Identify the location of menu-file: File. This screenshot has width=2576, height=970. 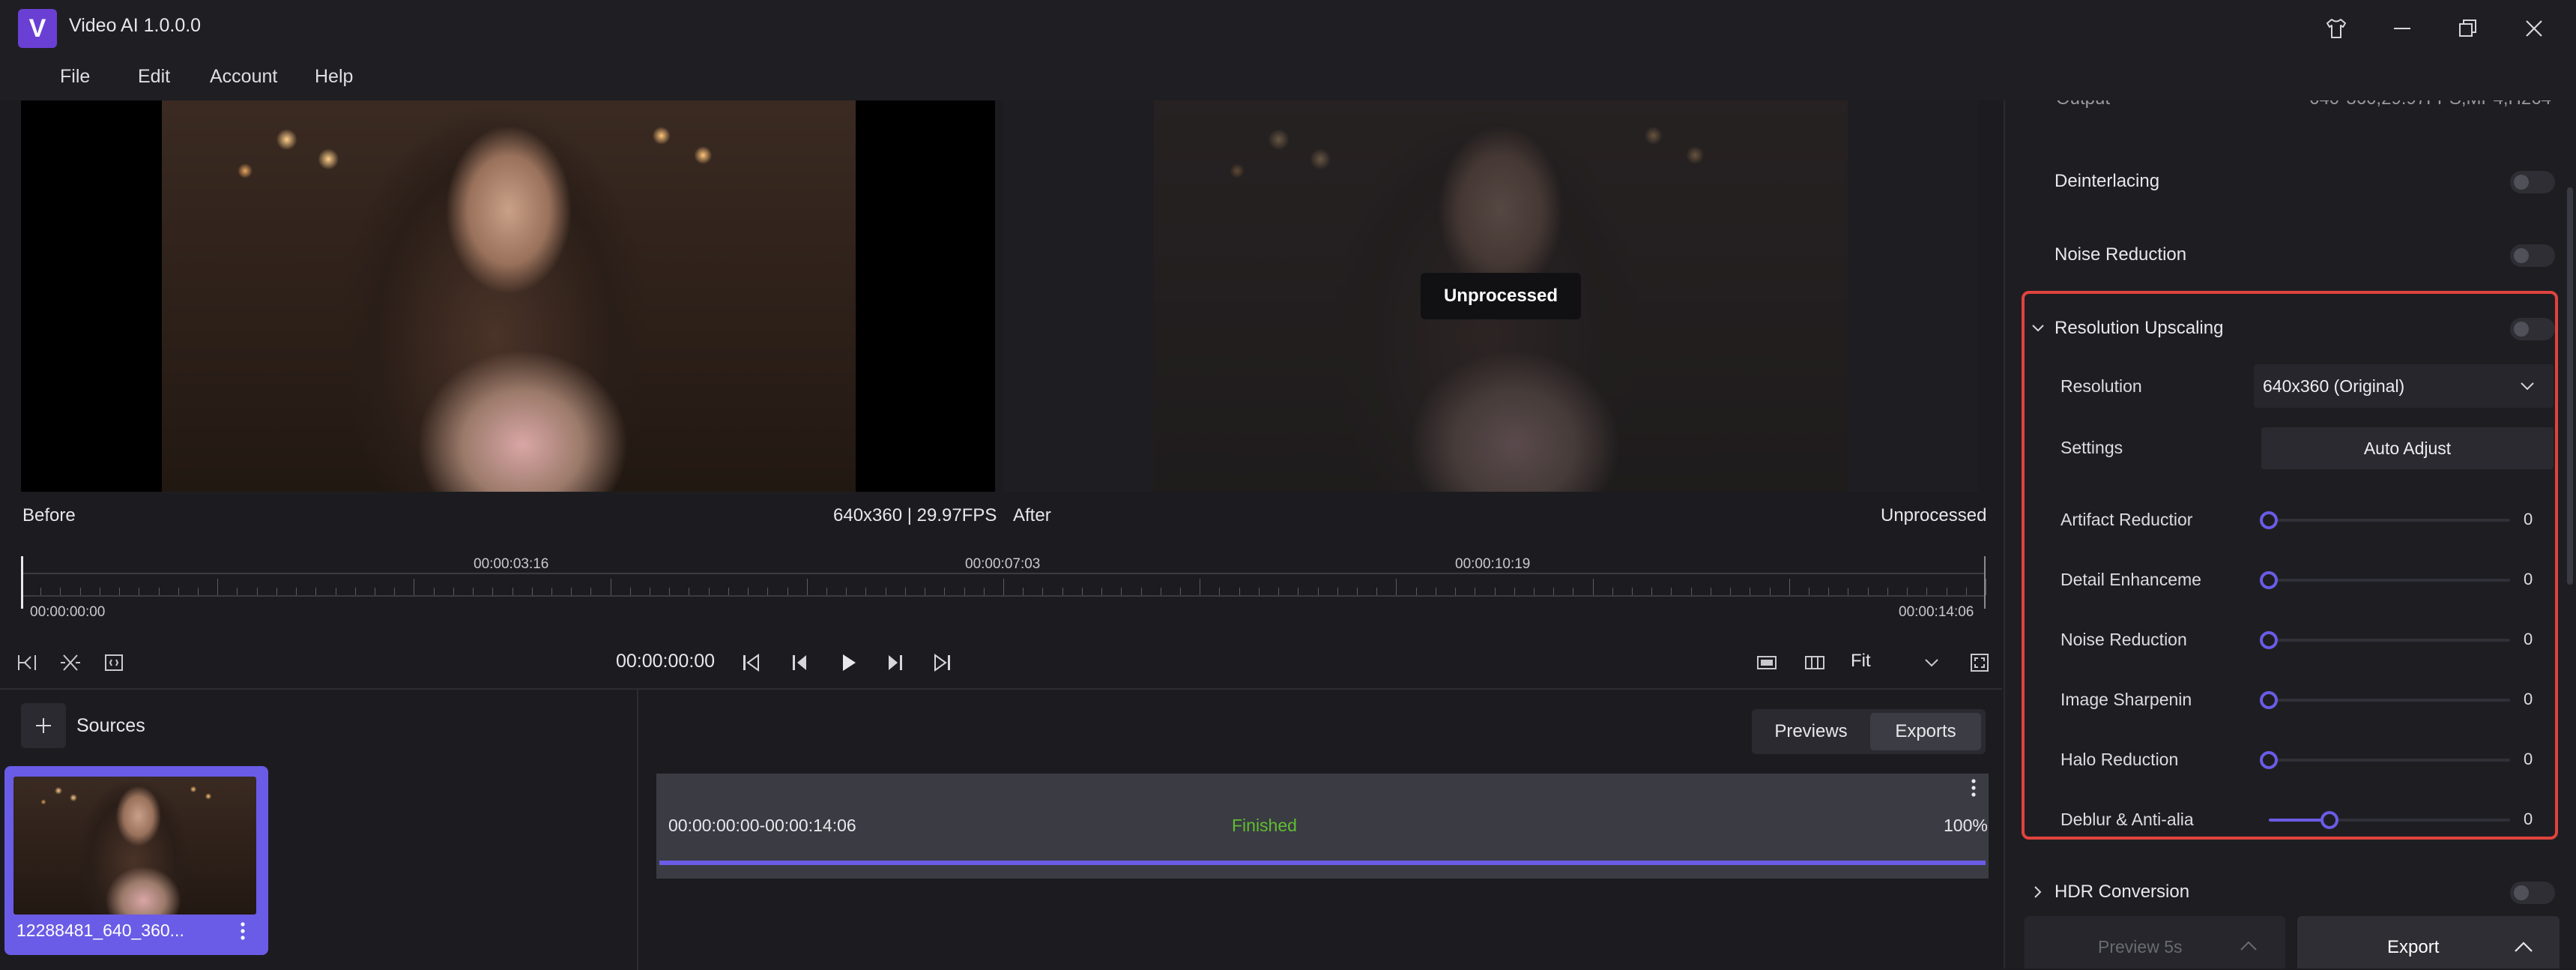
(75, 77).